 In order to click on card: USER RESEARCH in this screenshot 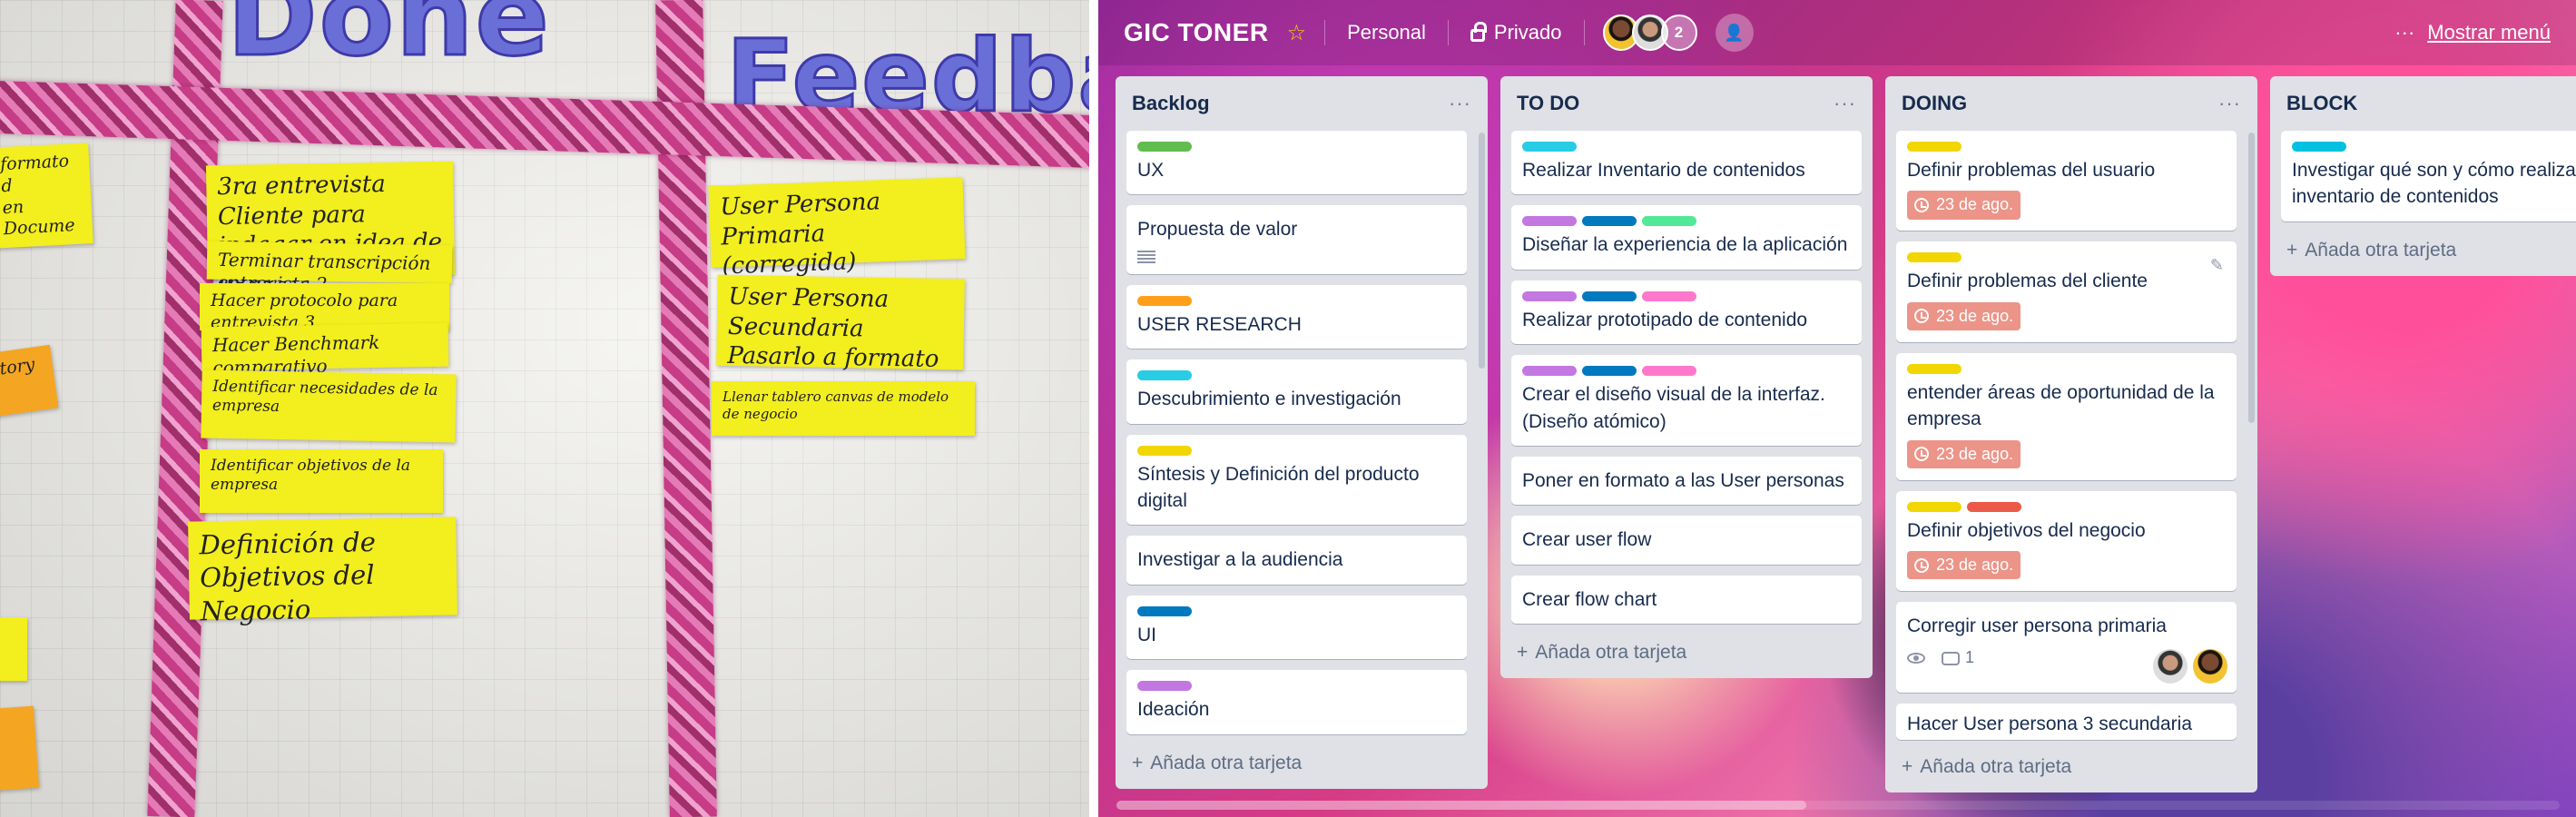, I will do `click(1296, 316)`.